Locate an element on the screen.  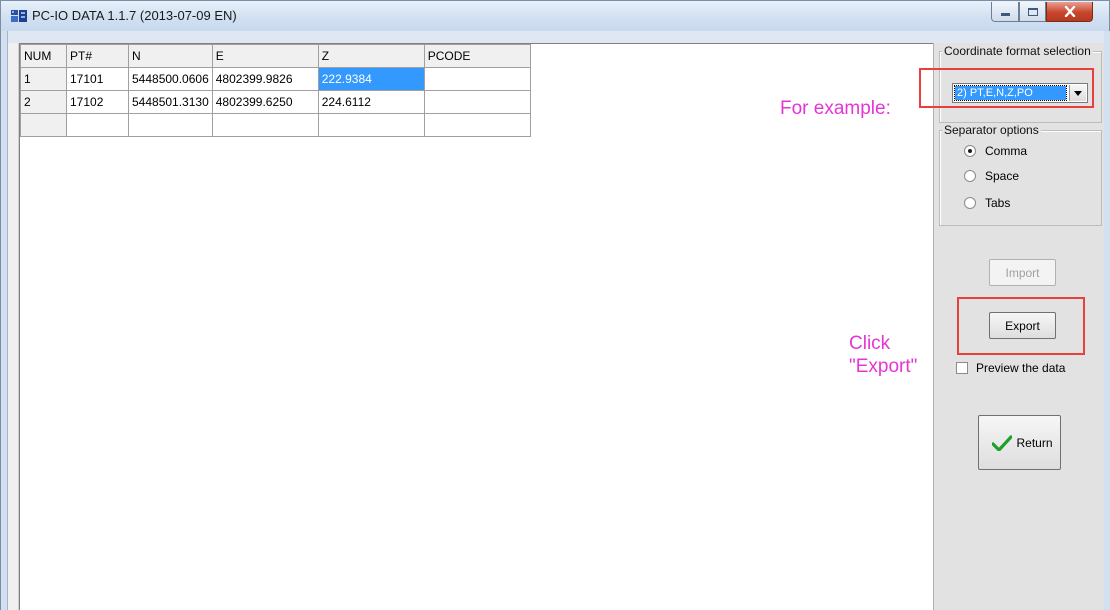
return-button: Return is located at coordinates (1019, 442).